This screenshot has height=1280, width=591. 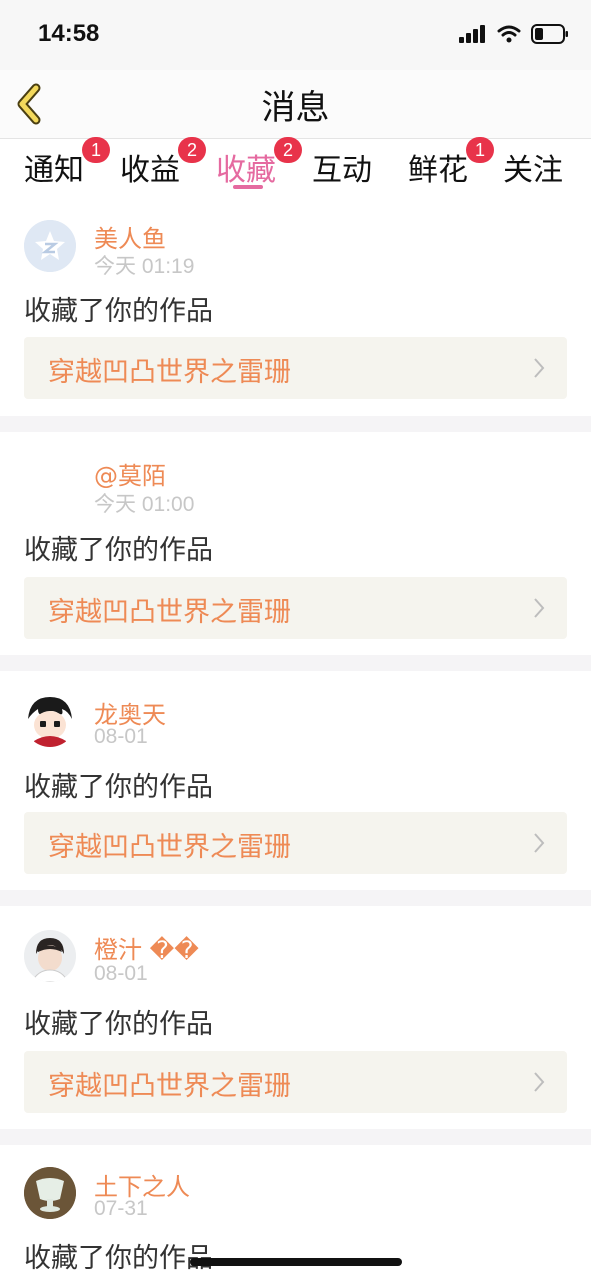 What do you see at coordinates (144, 504) in the screenshot?
I see `timestamp: 今天 01:00` at bounding box center [144, 504].